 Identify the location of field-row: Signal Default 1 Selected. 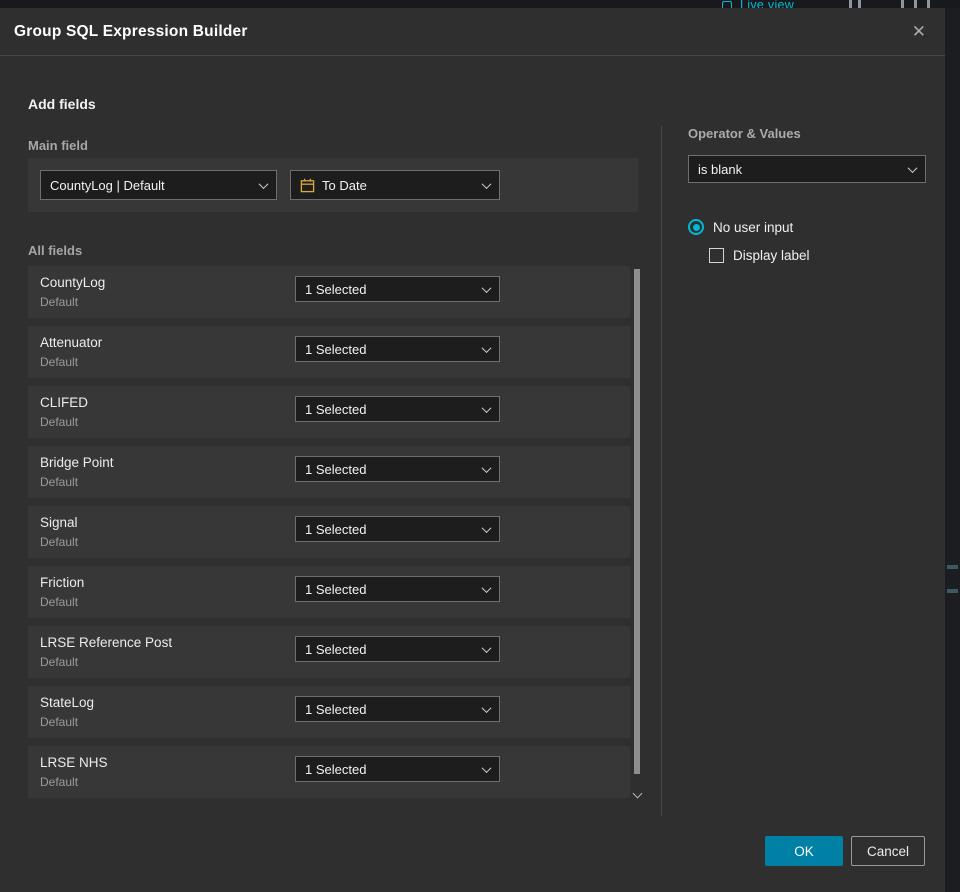
(329, 532).